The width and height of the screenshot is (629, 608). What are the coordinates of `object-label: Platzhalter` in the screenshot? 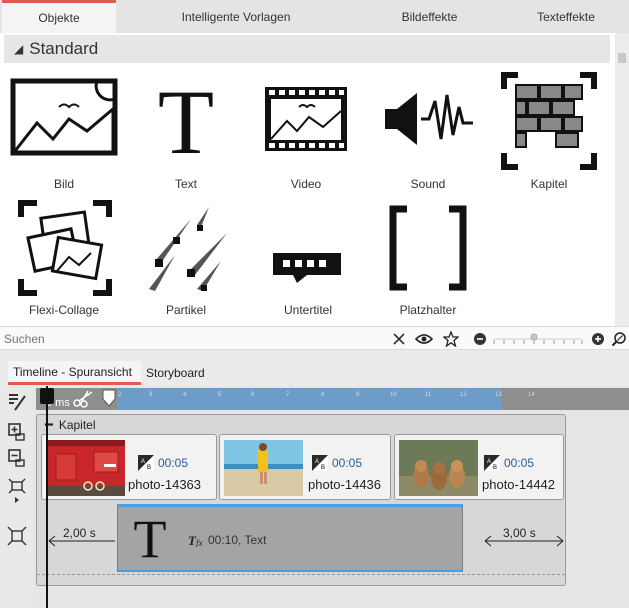 It's located at (428, 310).